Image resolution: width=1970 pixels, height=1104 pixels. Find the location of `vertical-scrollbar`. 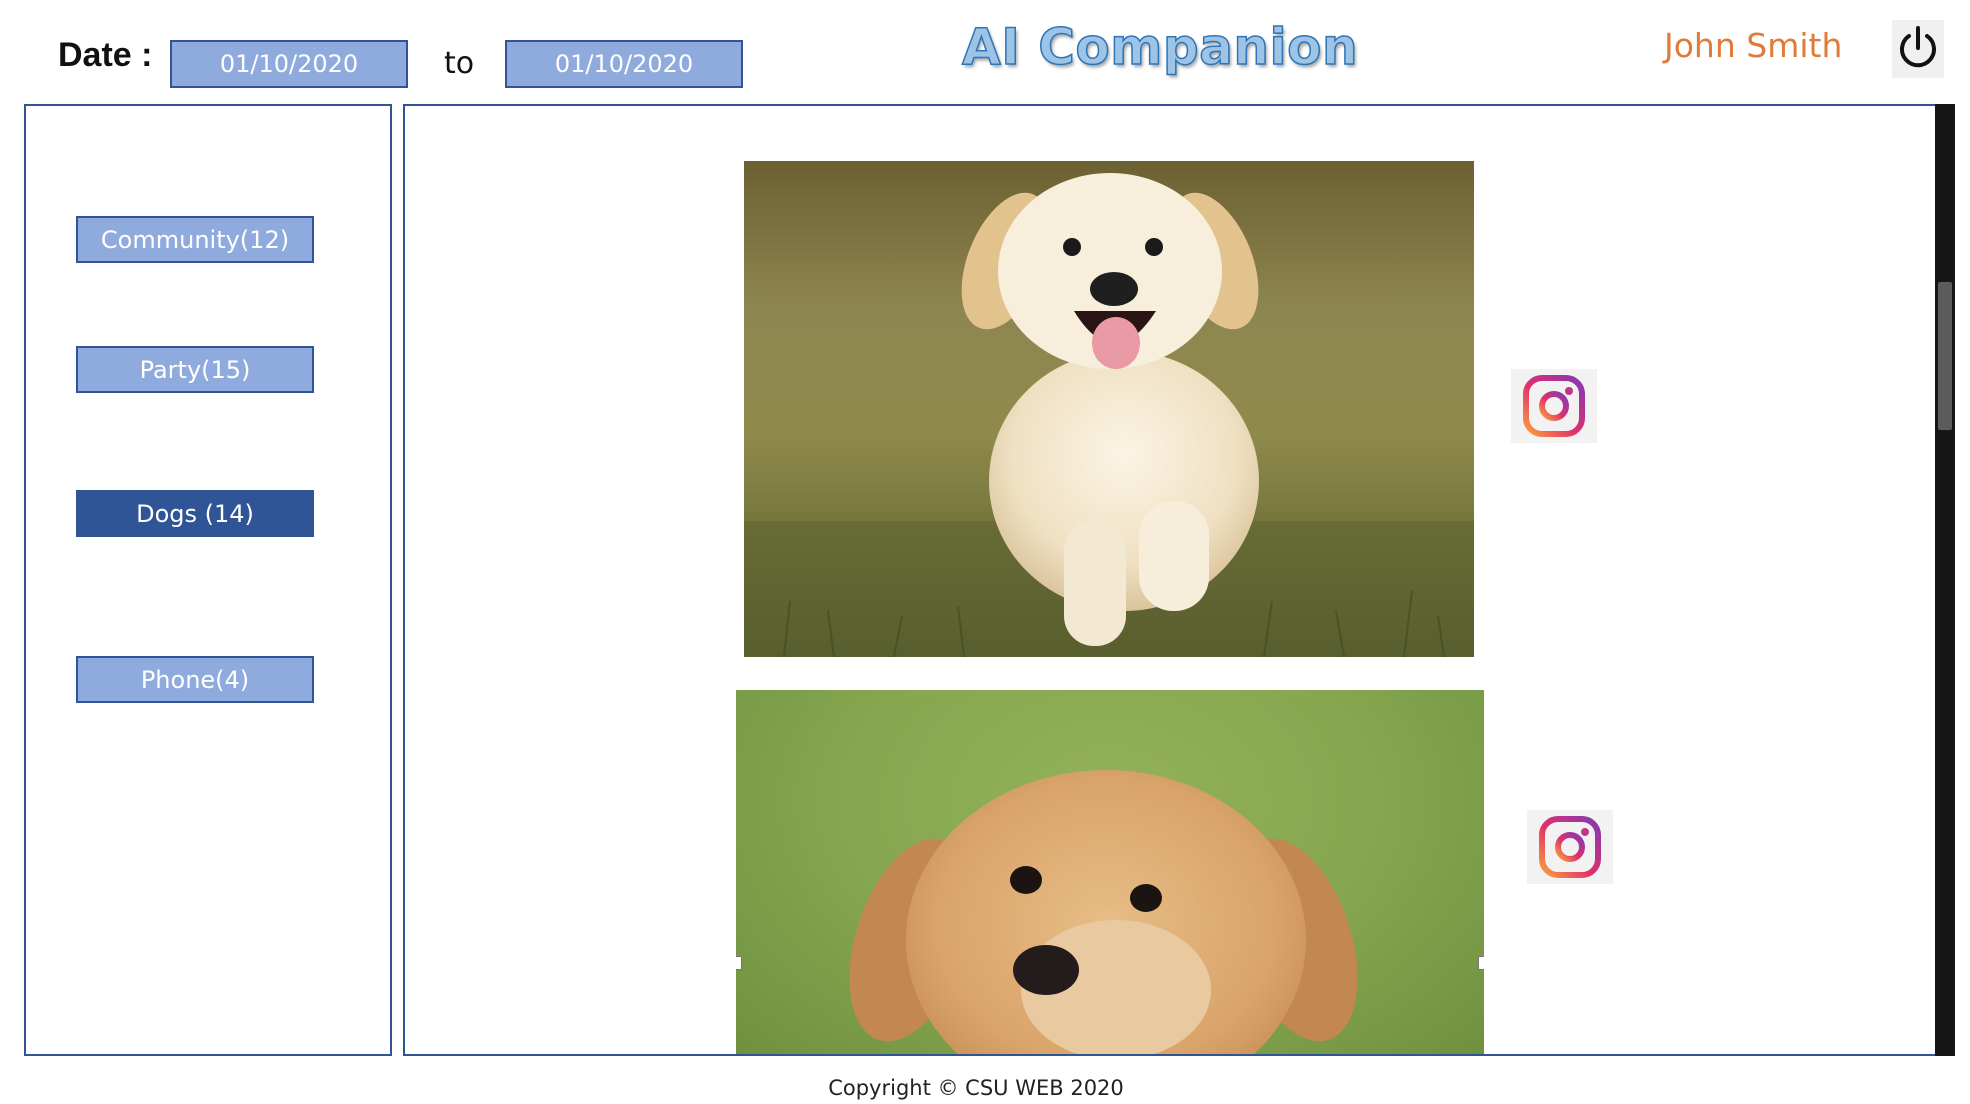

vertical-scrollbar is located at coordinates (1945, 580).